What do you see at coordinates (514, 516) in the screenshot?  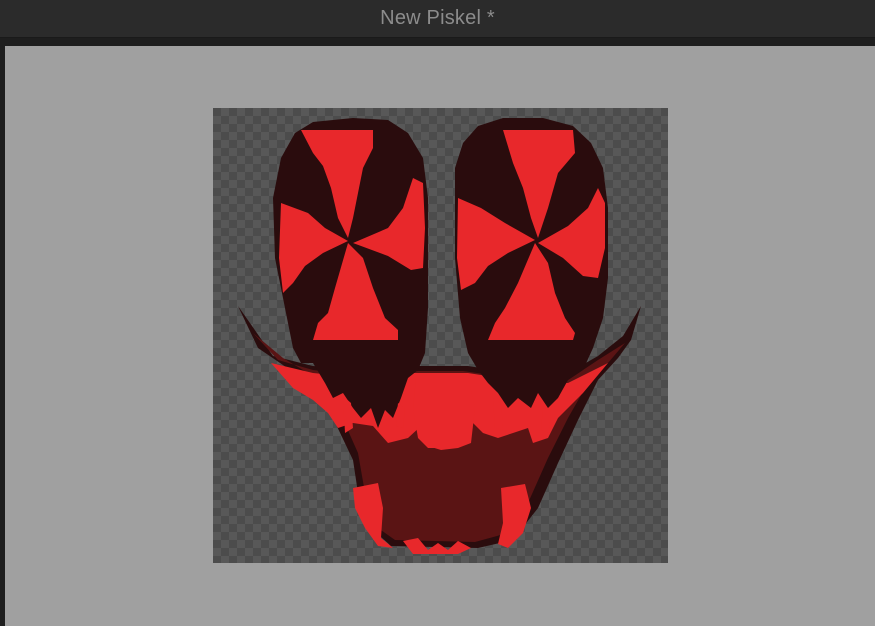 I see `lower-tooth-right` at bounding box center [514, 516].